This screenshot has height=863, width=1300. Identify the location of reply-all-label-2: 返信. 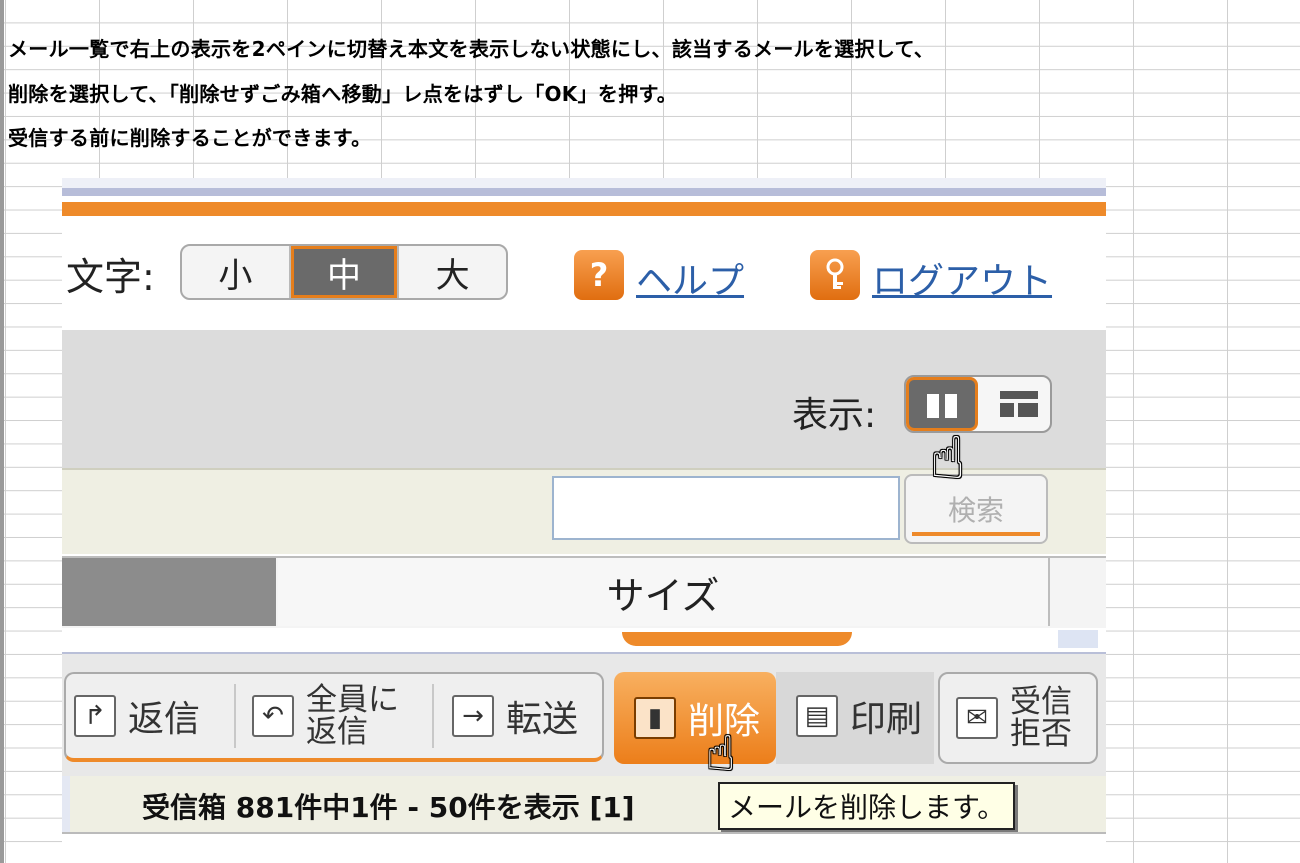
(337, 732).